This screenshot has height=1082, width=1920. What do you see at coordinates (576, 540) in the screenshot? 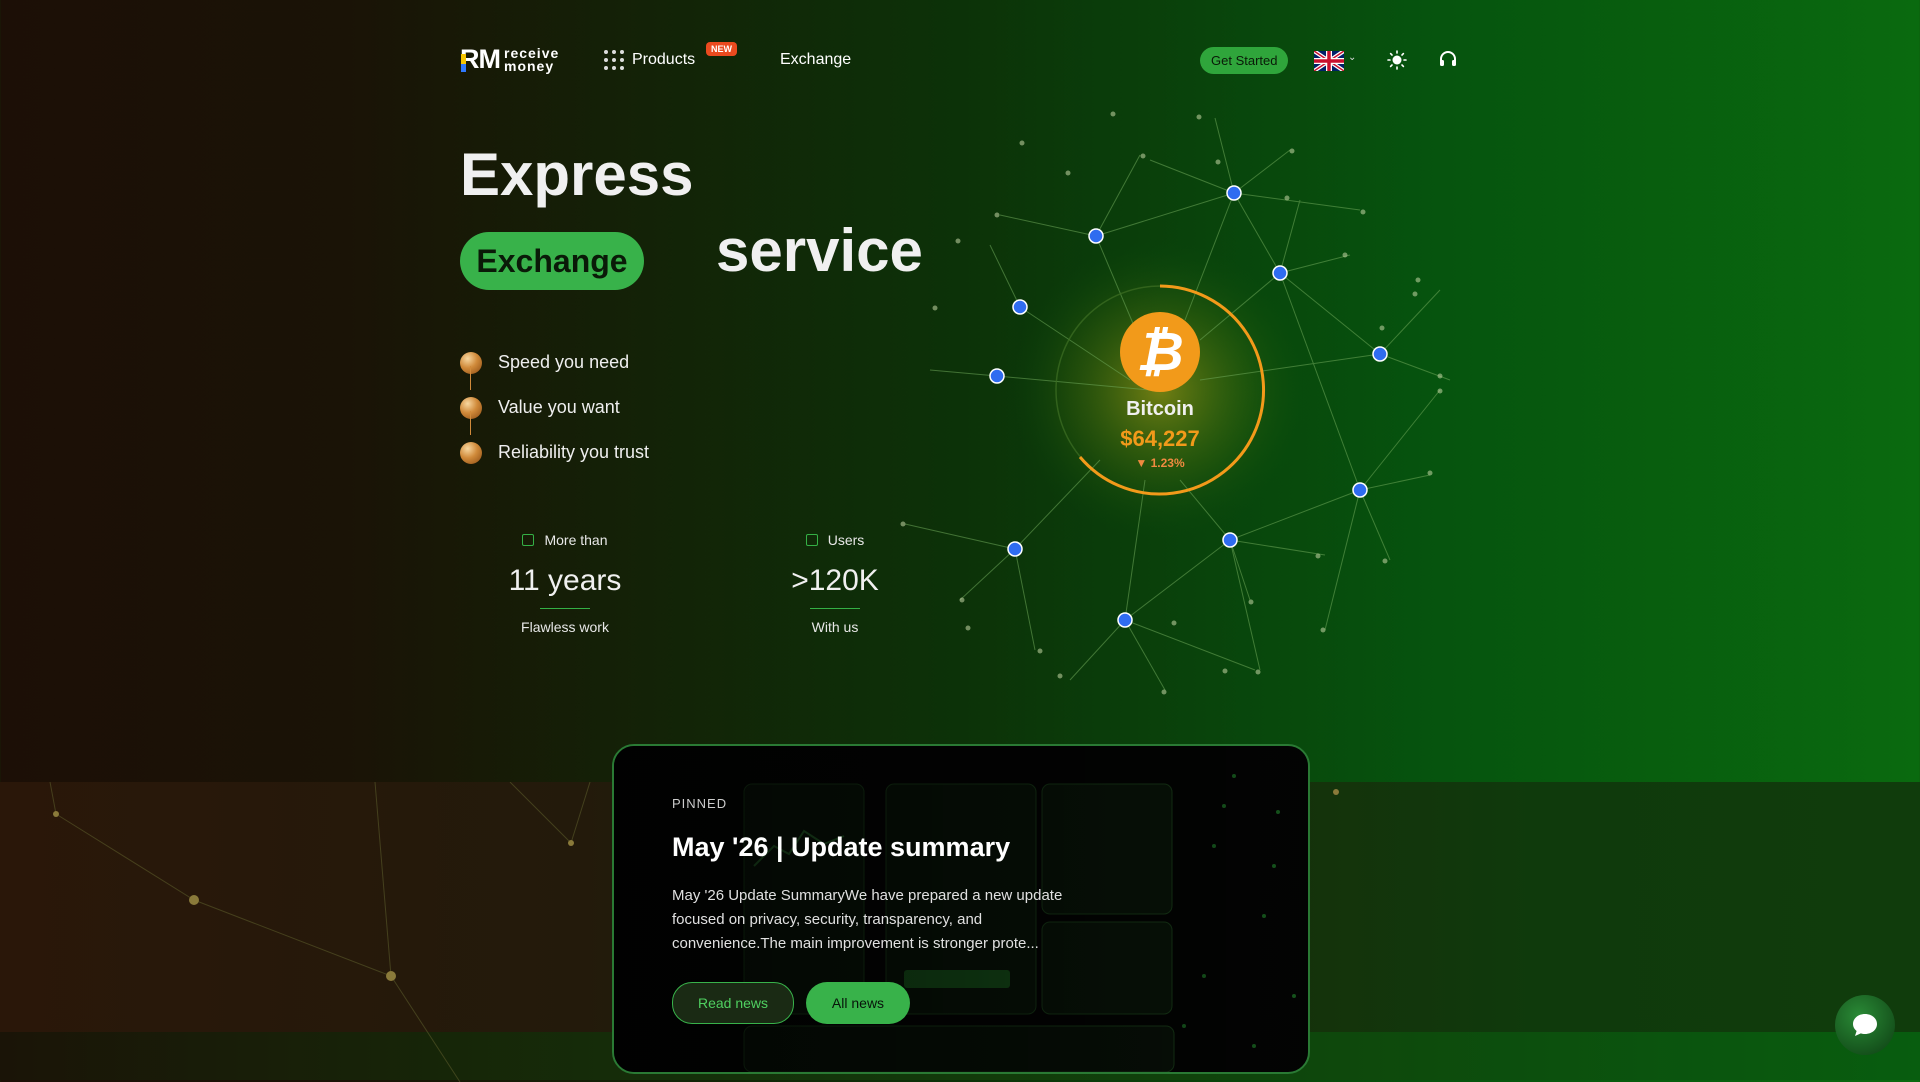
I see `stat-label: More than` at bounding box center [576, 540].